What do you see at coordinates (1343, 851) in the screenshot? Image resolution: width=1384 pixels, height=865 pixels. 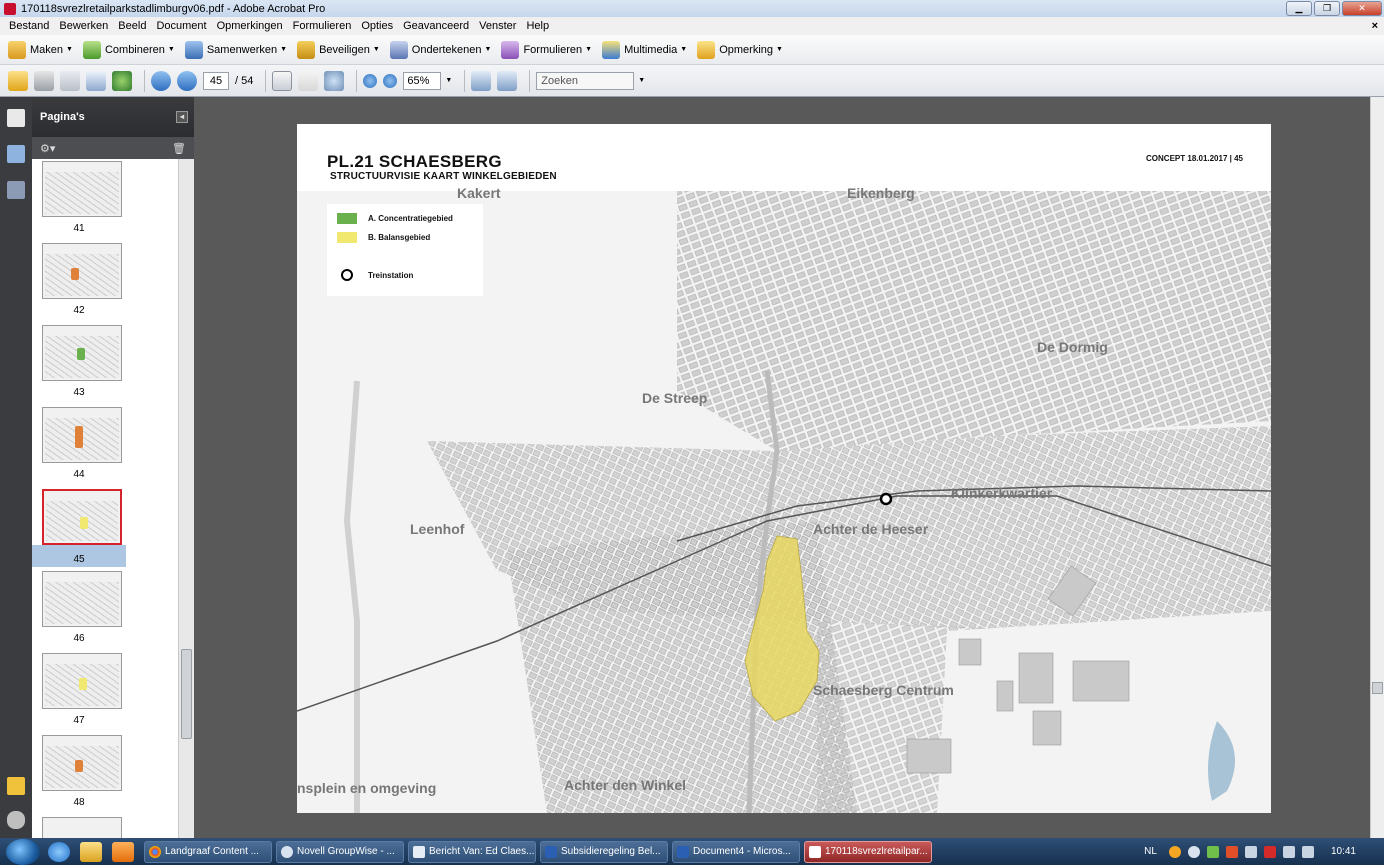 I see `clock: 10:41` at bounding box center [1343, 851].